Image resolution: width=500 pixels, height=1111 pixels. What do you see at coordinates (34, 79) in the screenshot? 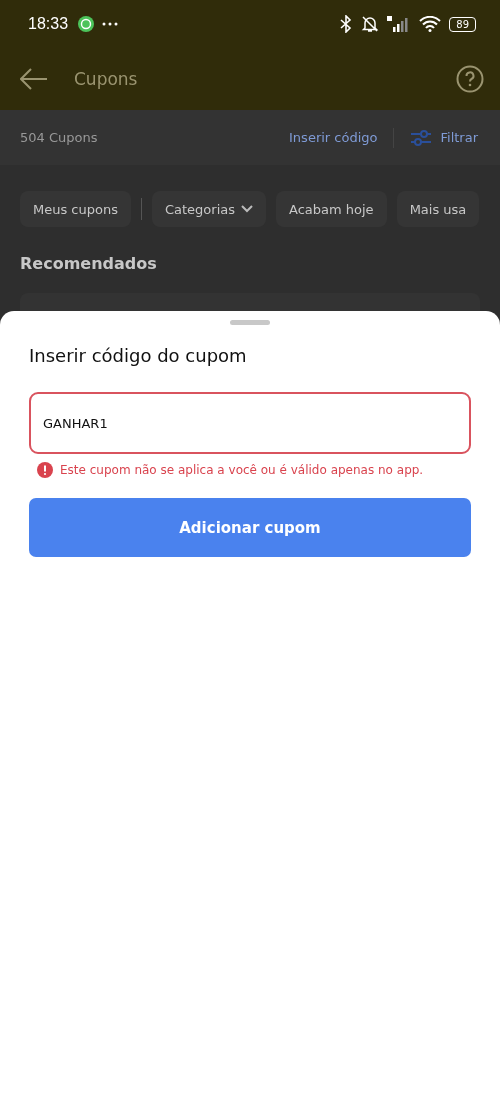
I see `back-arrow-icon` at bounding box center [34, 79].